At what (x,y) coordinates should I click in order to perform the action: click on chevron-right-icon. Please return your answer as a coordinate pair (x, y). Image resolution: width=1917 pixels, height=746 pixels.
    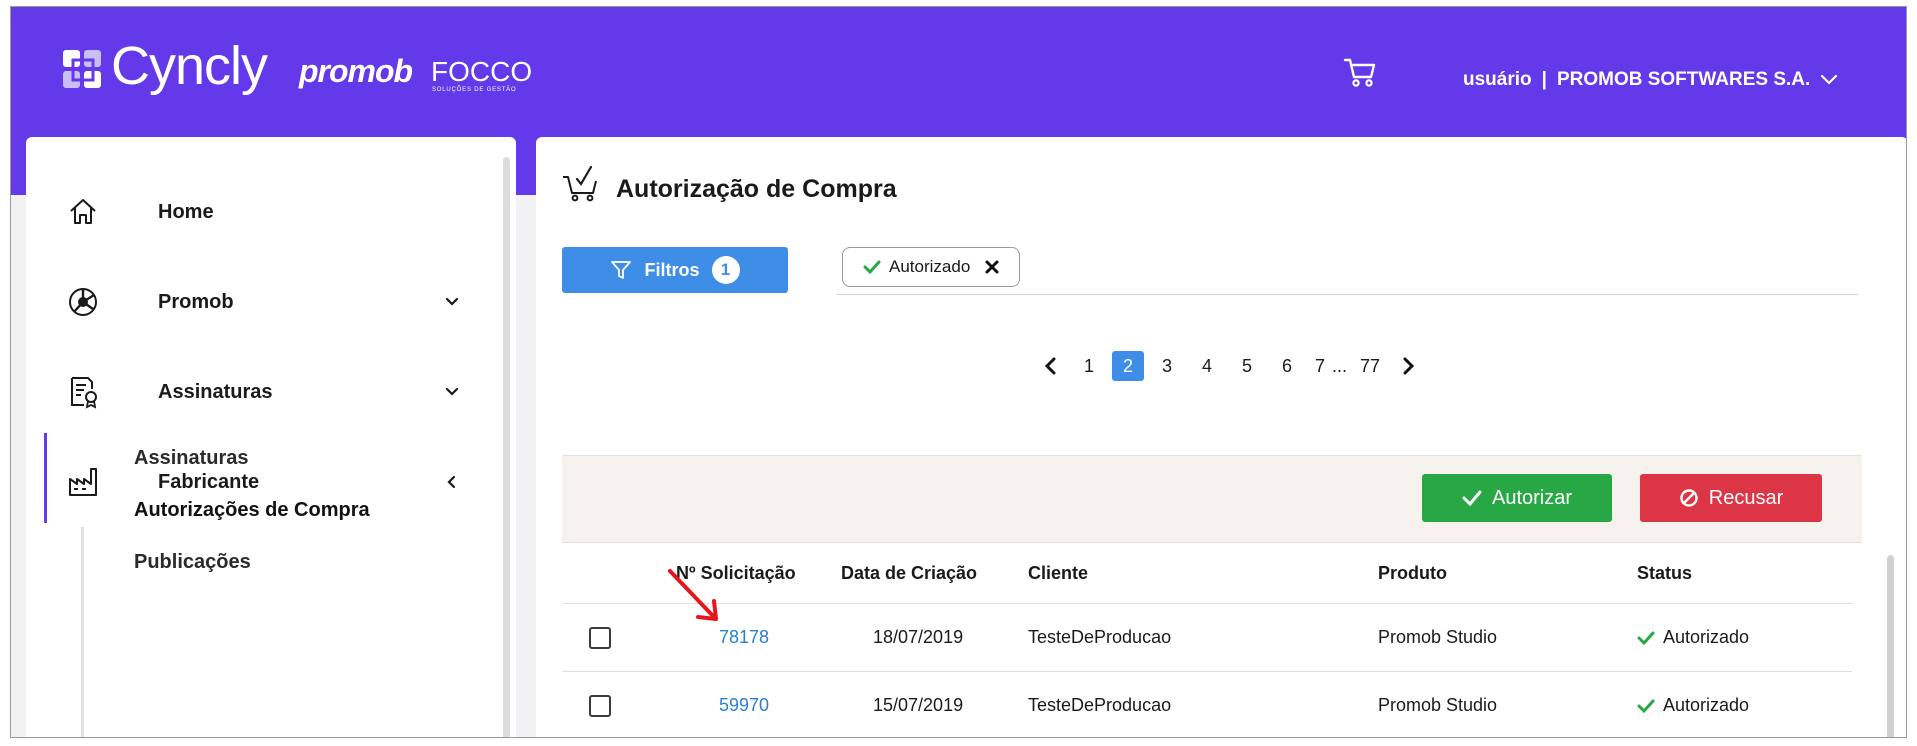
    Looking at the image, I should click on (1409, 366).